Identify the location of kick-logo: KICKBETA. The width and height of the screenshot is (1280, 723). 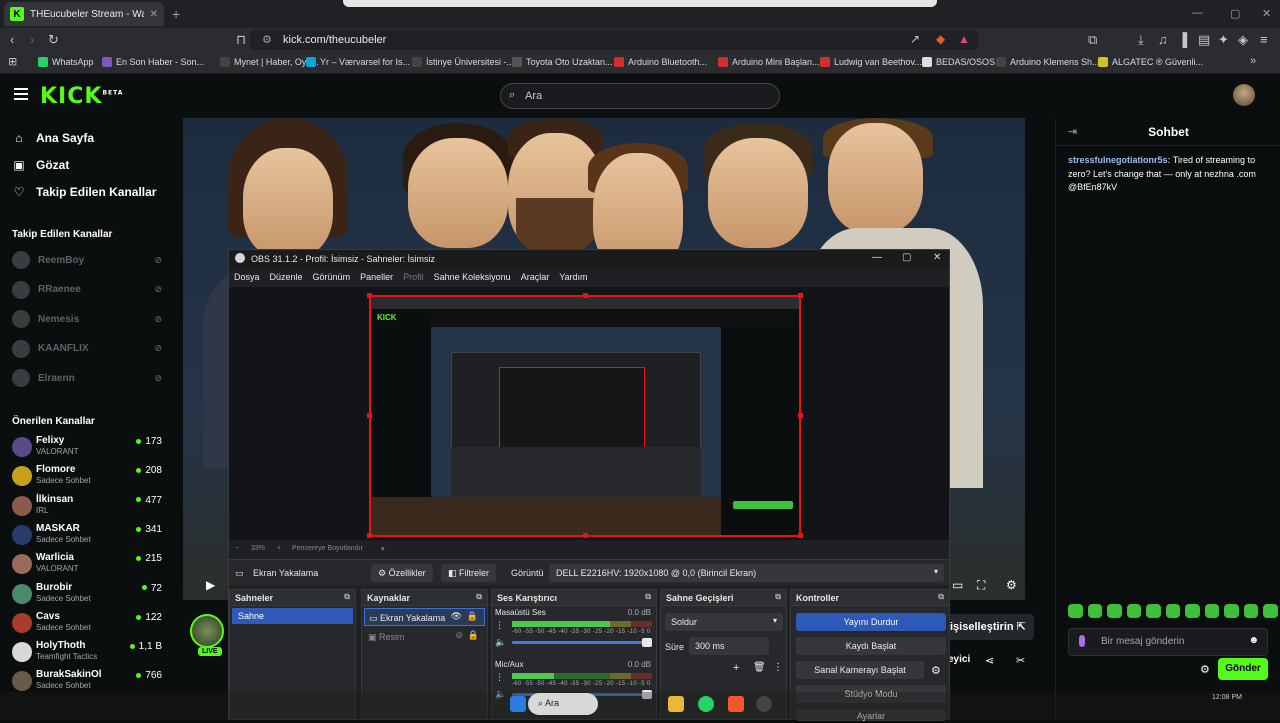
(81, 96).